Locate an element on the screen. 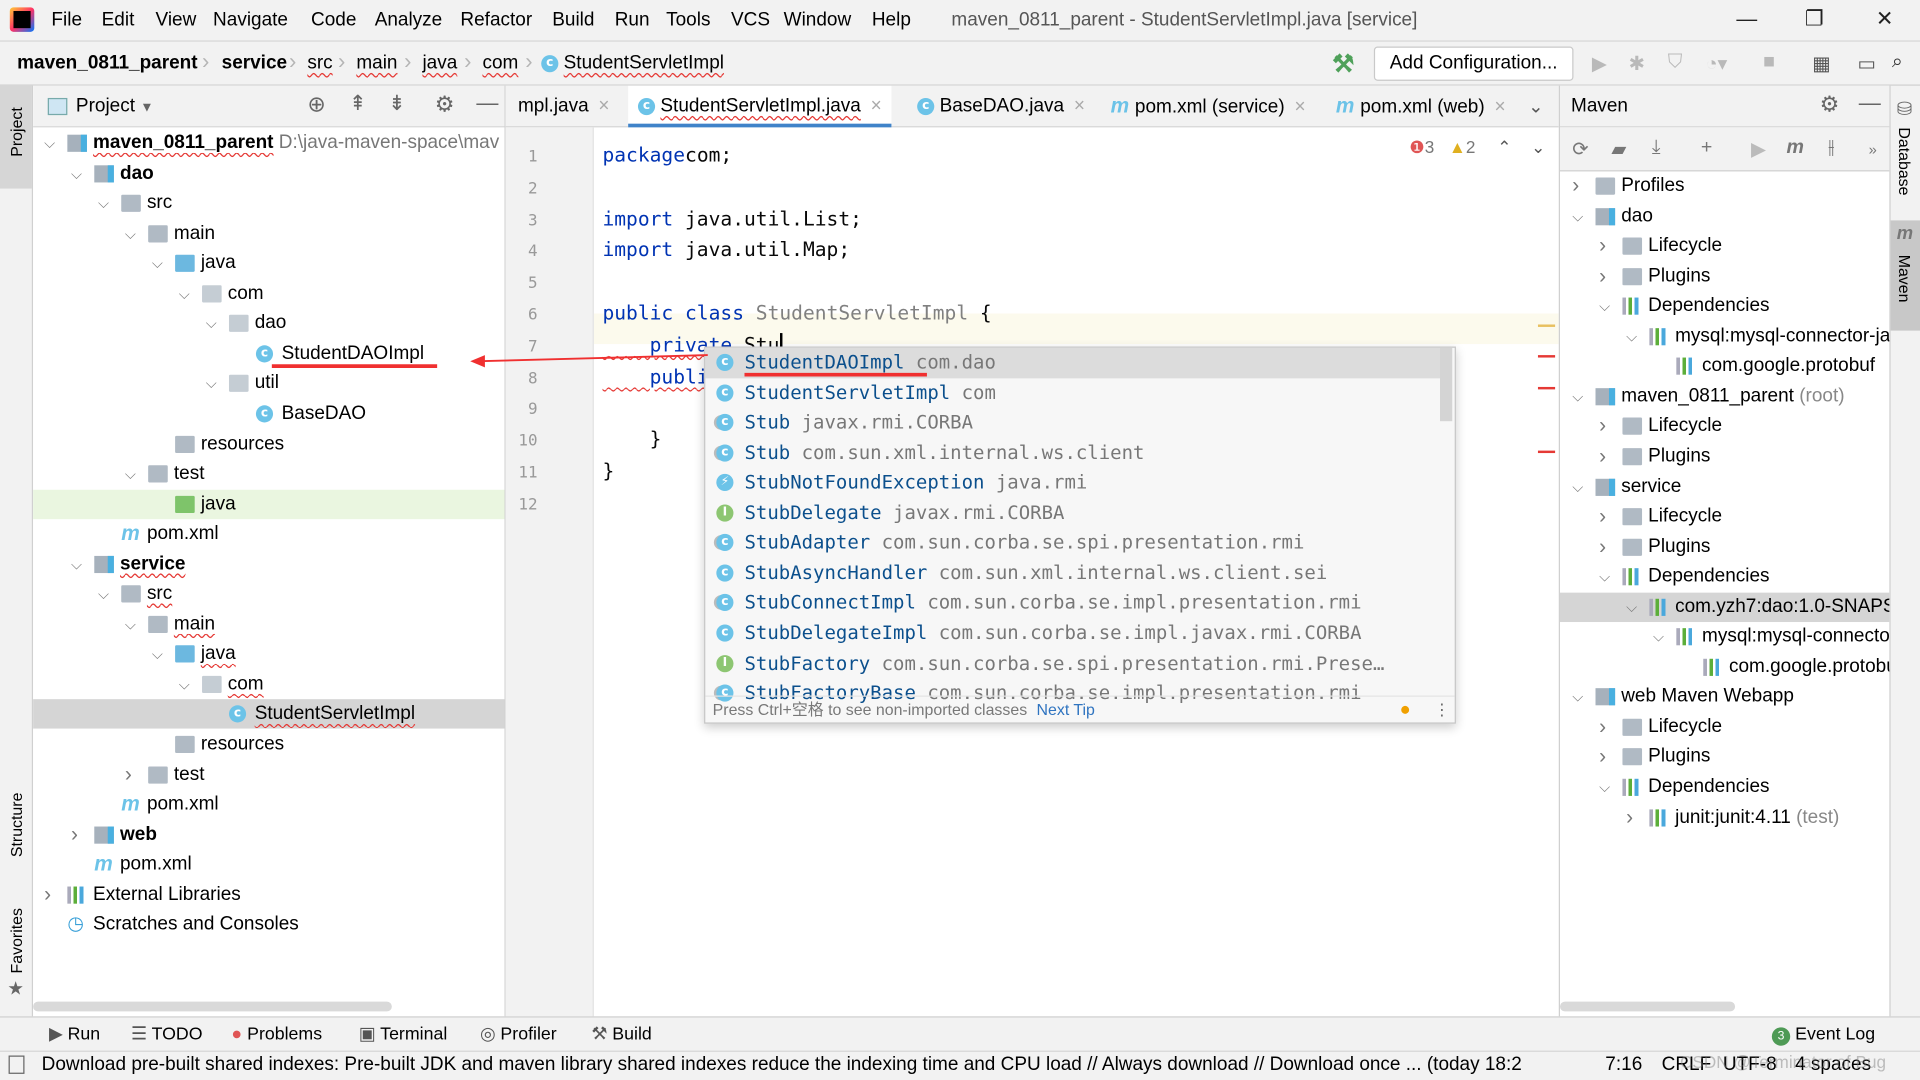 The image size is (1920, 1080). hide-panel-icon: — is located at coordinates (1870, 104).